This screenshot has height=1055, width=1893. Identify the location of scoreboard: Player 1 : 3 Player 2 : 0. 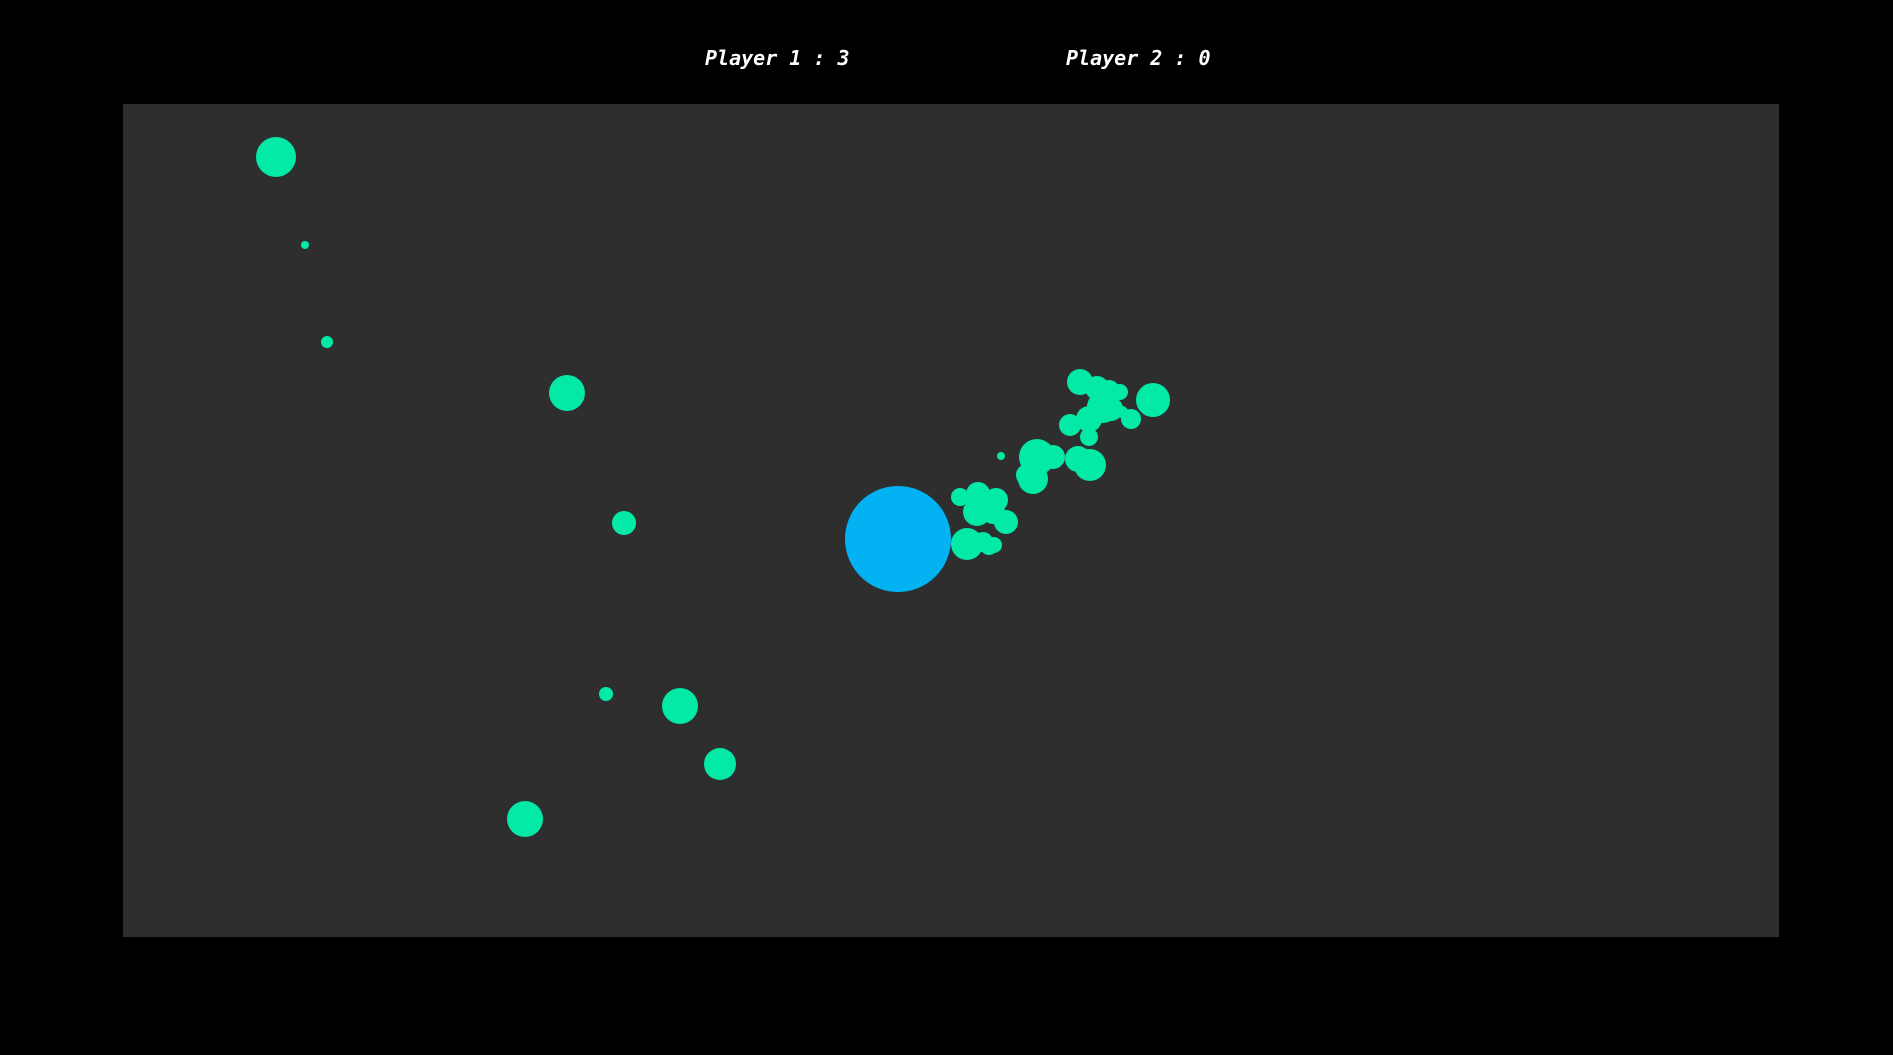
(946, 58).